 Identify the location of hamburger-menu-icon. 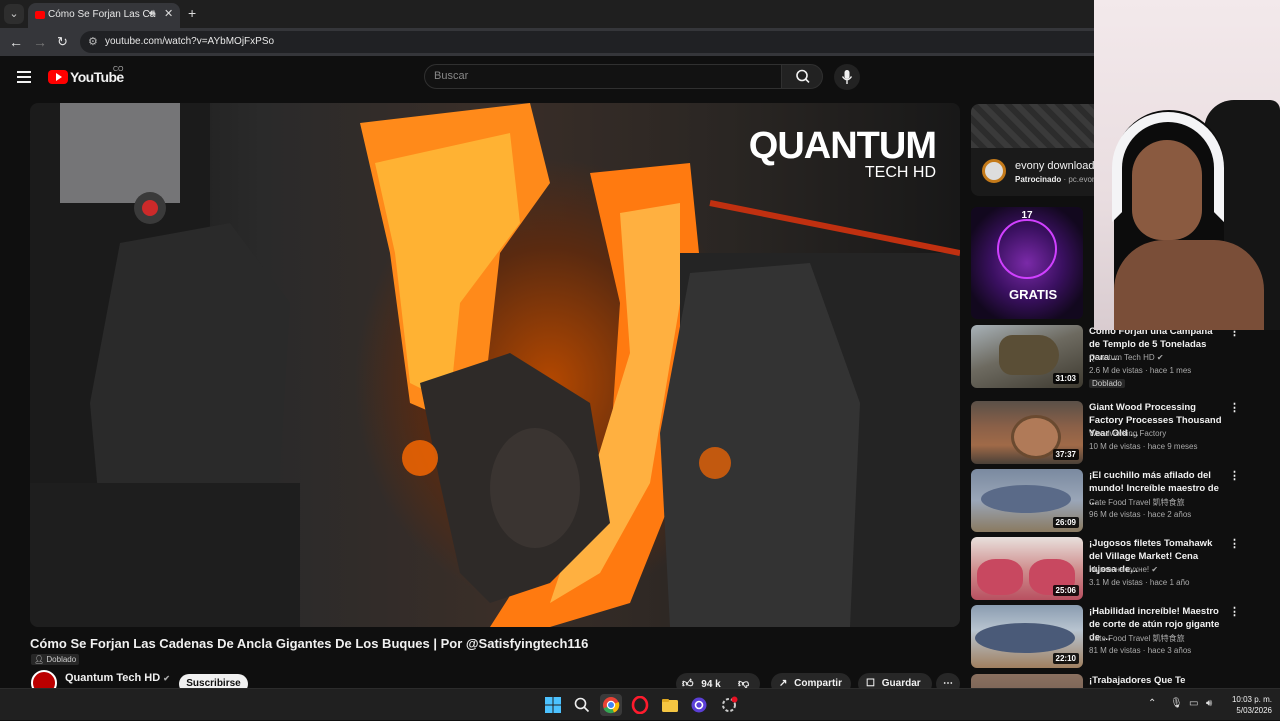
(24, 77).